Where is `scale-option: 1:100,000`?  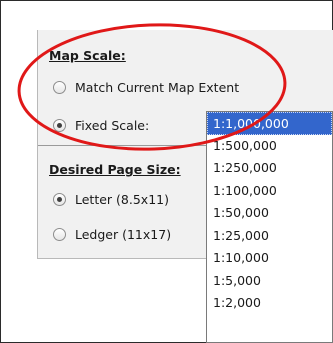
scale-option: 1:100,000 is located at coordinates (269, 191).